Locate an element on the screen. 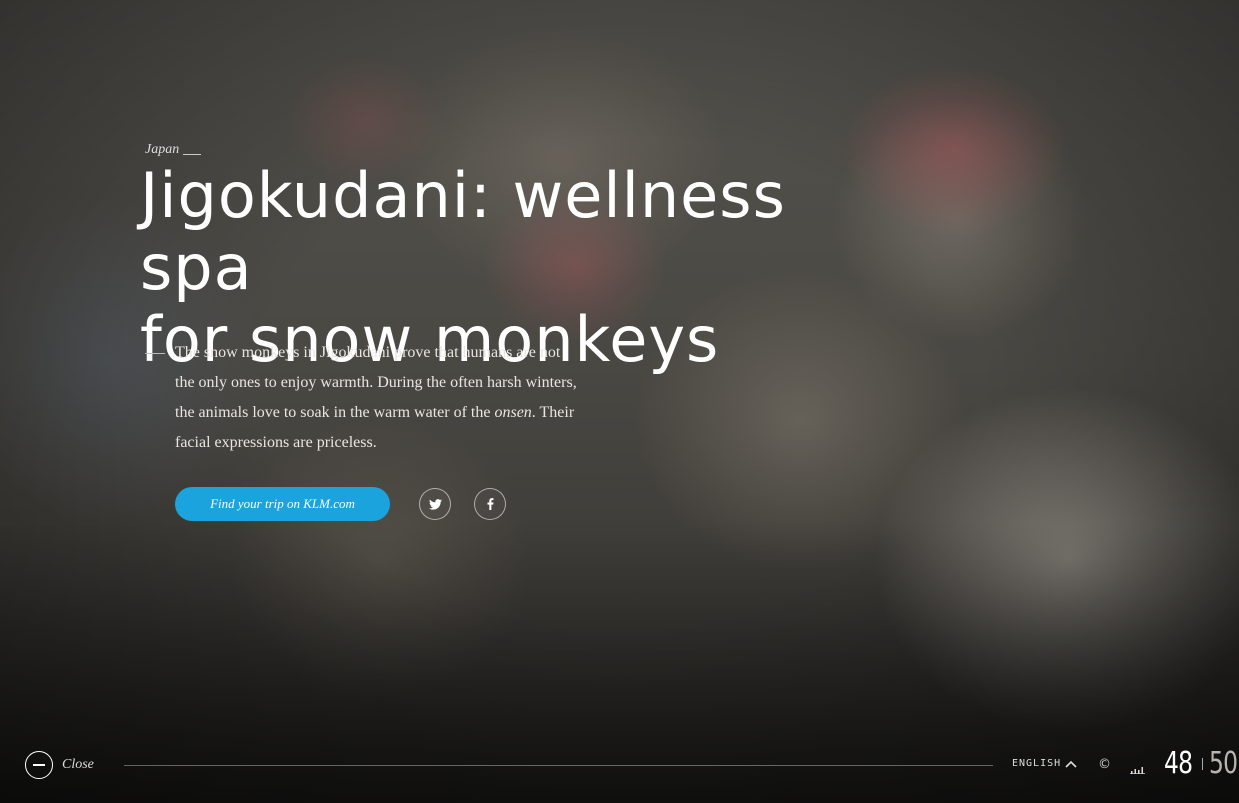  sound-bars-icon is located at coordinates (1137, 770).